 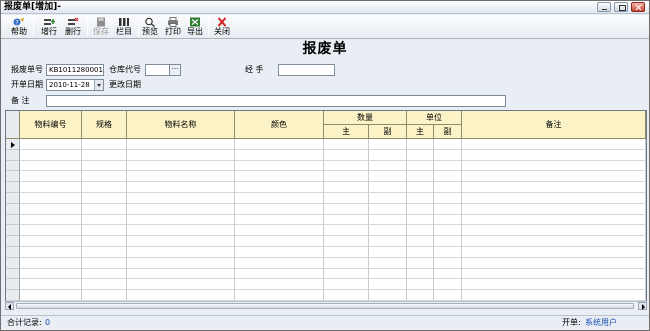 What do you see at coordinates (98, 85) in the screenshot?
I see `chevron-down-icon` at bounding box center [98, 85].